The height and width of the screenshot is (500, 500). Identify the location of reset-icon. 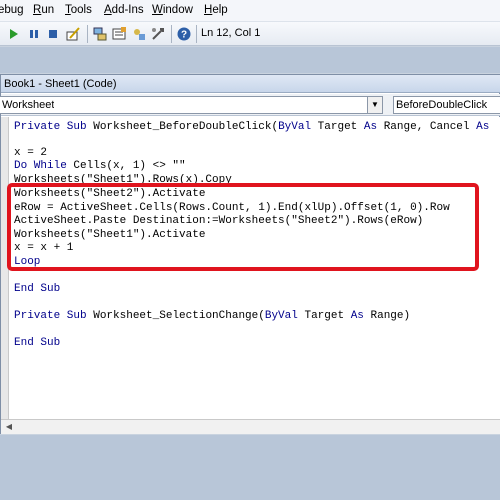
(53, 34).